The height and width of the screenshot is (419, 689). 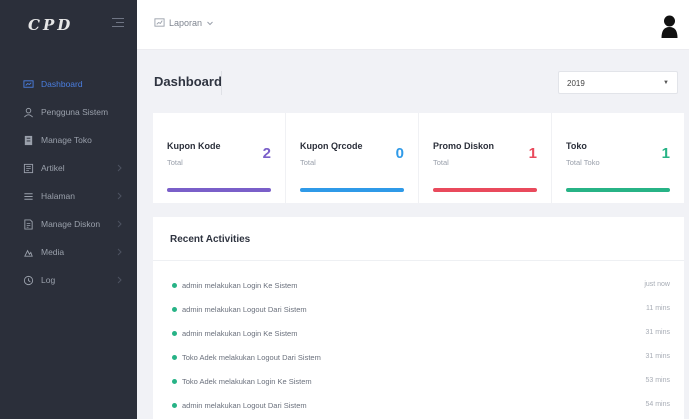 I want to click on stat-title: Kupon Qrcode, so click(x=331, y=146).